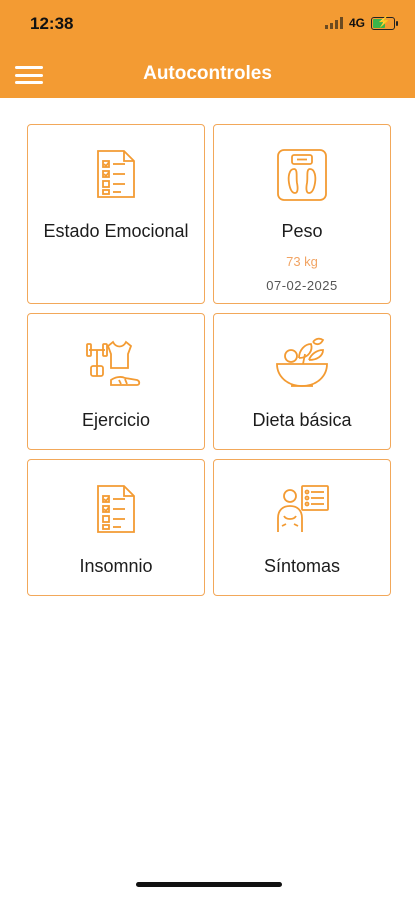  I want to click on status-time: 12:38, so click(52, 23).